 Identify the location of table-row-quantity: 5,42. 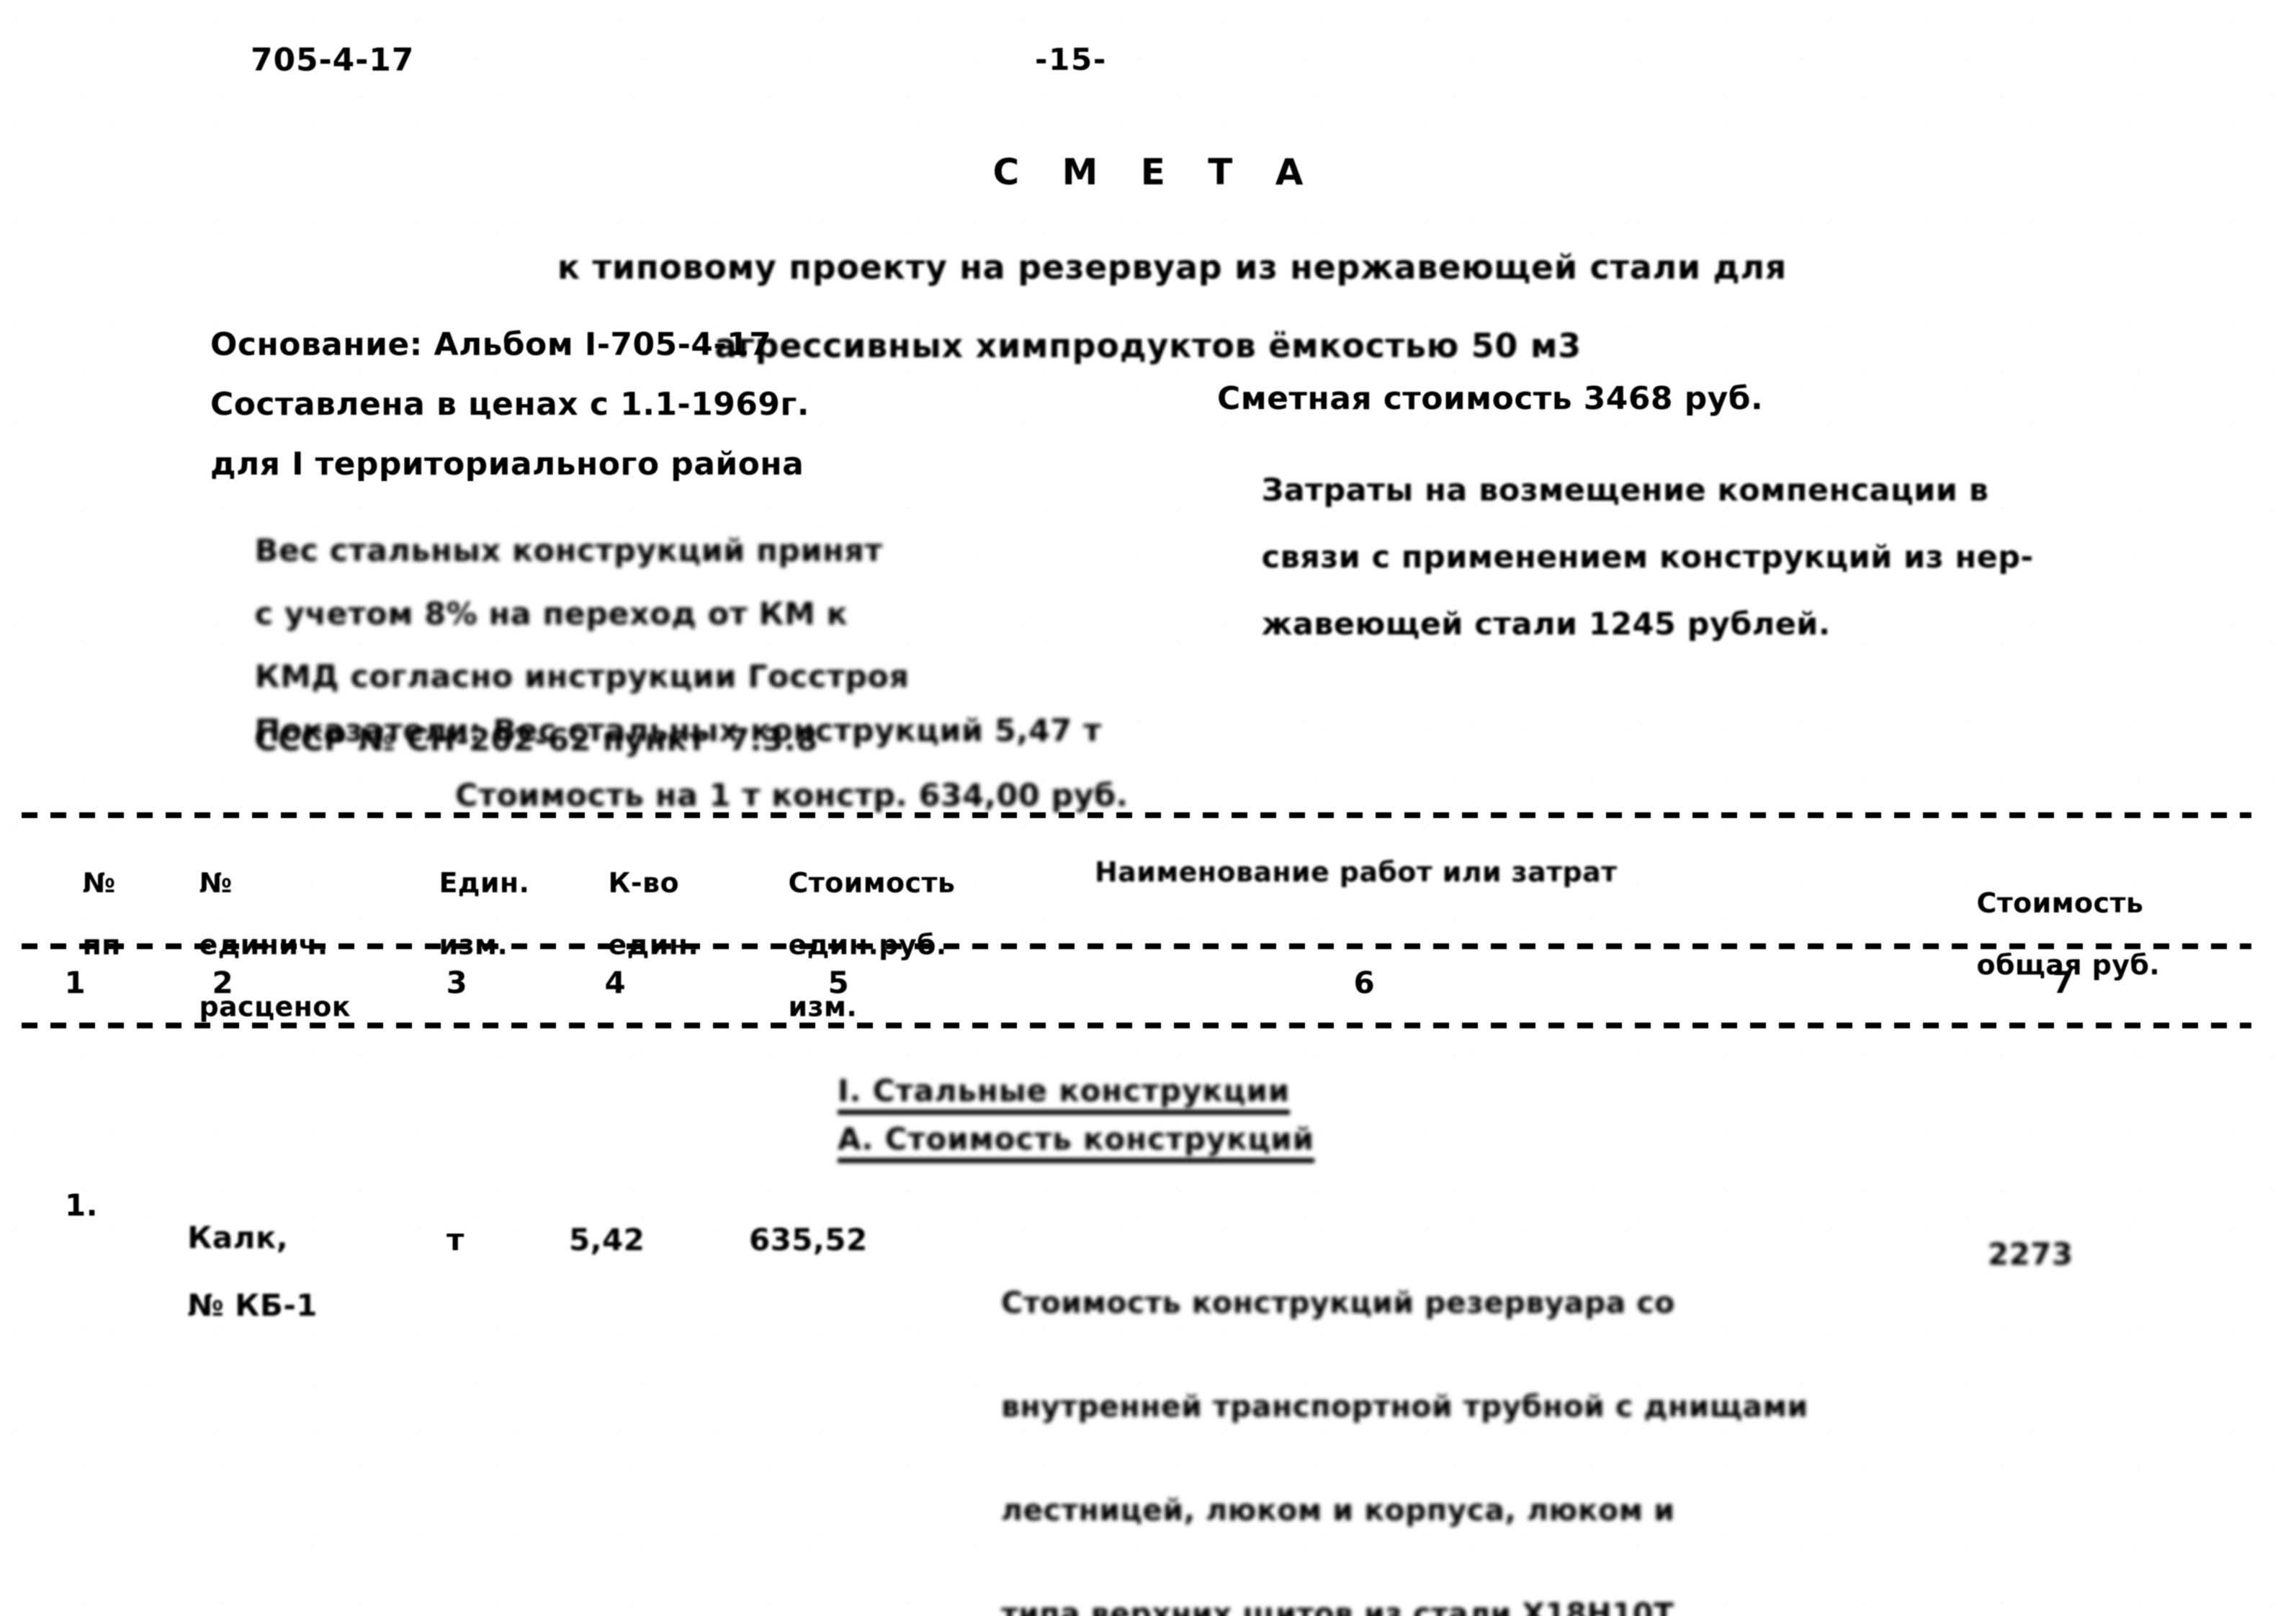
(607, 1239).